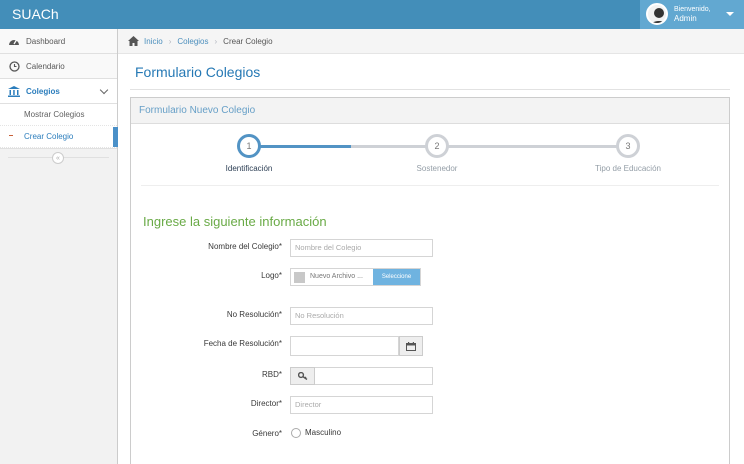 The image size is (744, 464). I want to click on fecha-label: Fecha de Resolución*, so click(242, 343).